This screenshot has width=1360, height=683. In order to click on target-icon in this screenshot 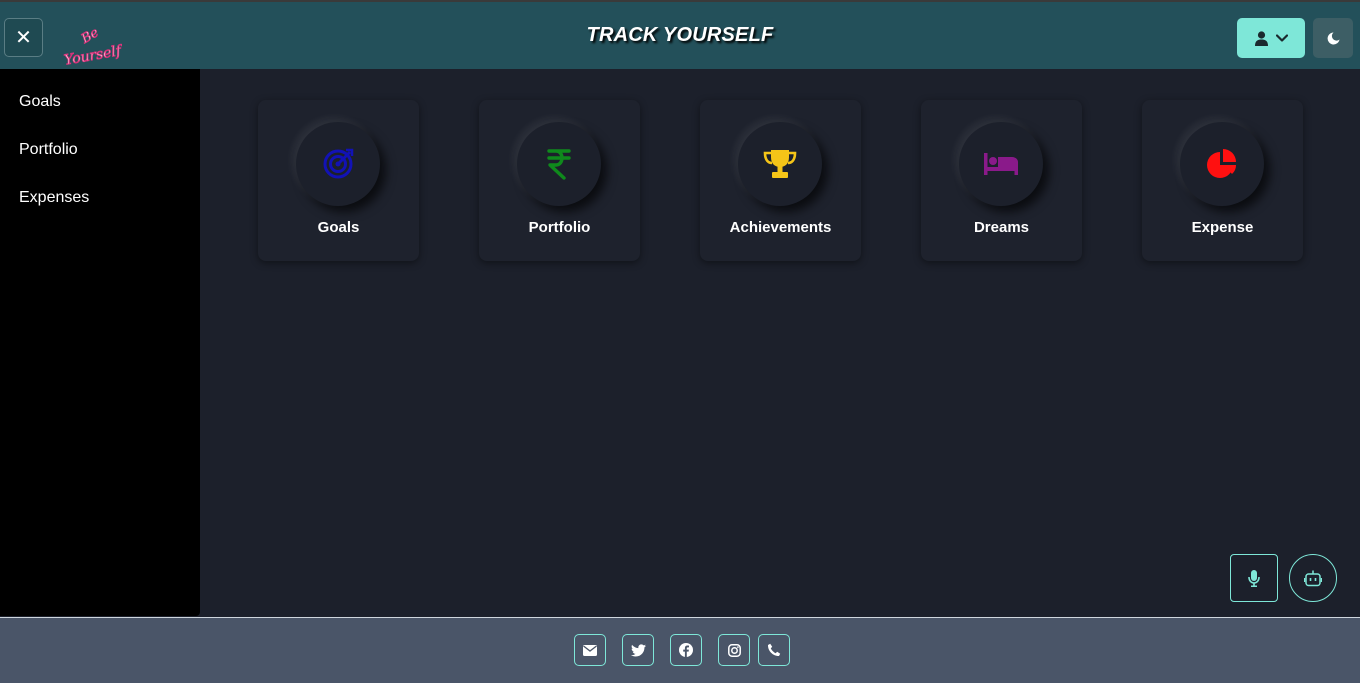, I will do `click(338, 163)`.